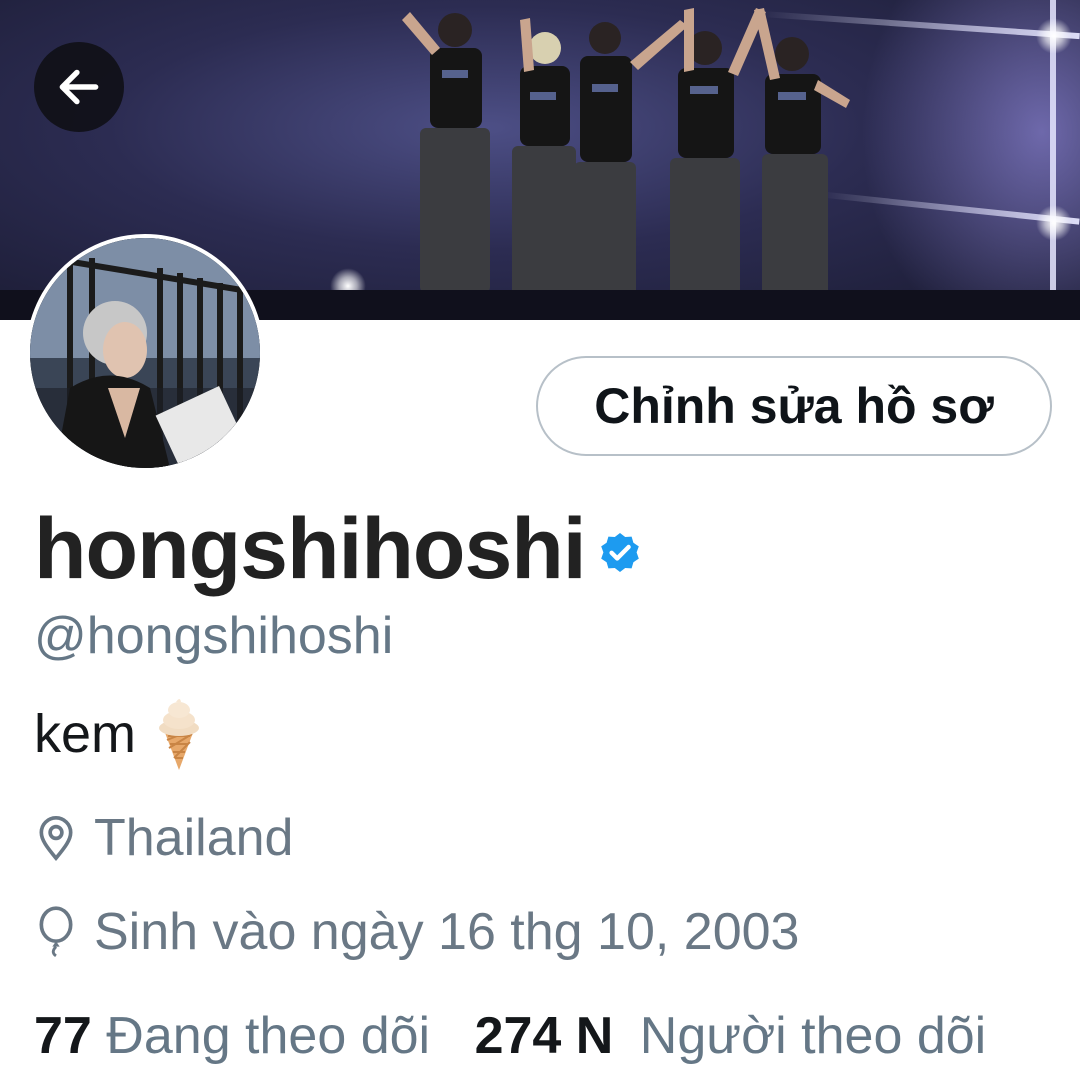 The width and height of the screenshot is (1080, 1080). I want to click on location-row: Thailand, so click(163, 838).